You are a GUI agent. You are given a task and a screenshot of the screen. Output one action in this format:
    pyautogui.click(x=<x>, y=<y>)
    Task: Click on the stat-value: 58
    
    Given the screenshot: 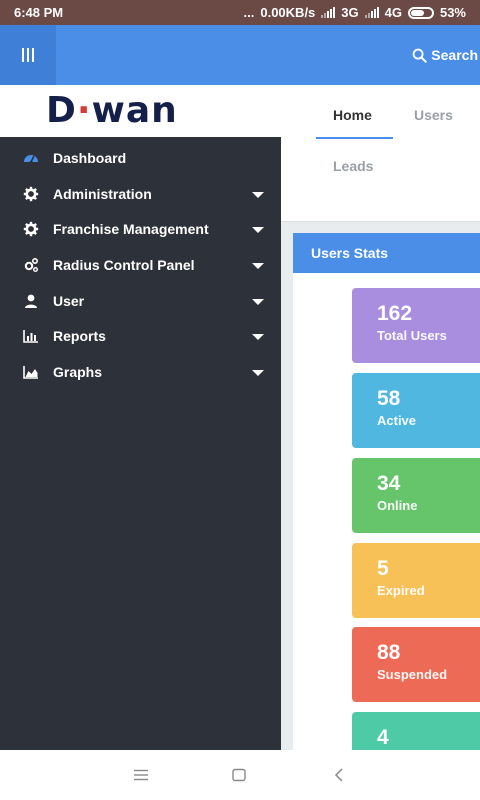 What is the action you would take?
    pyautogui.click(x=389, y=398)
    